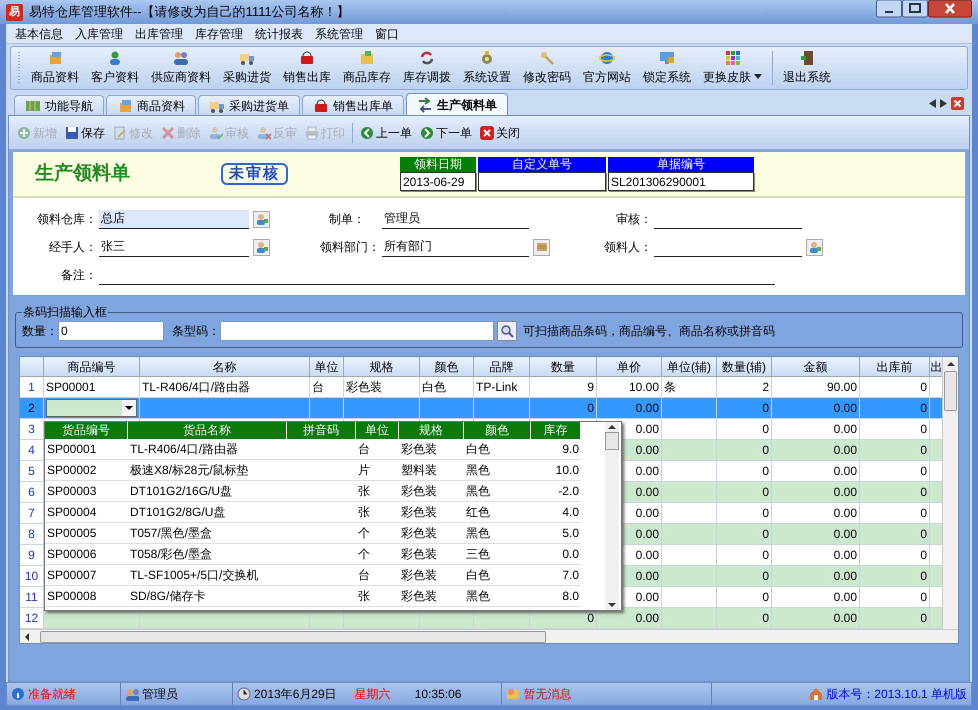 The image size is (978, 710). I want to click on table-cell: 0, so click(744, 429).